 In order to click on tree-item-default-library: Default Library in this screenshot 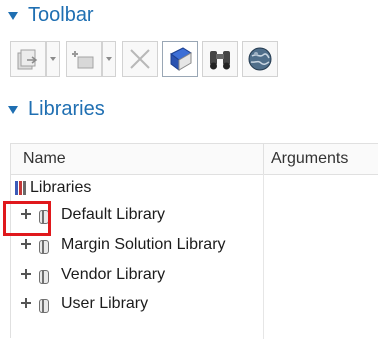, I will do `click(194, 216)`.